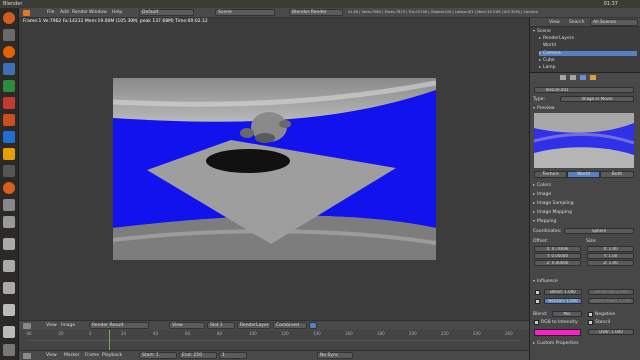 This screenshot has width=640, height=360. Describe the element at coordinates (316, 12) in the screenshot. I see `render-engine-select: Blender Render` at that location.